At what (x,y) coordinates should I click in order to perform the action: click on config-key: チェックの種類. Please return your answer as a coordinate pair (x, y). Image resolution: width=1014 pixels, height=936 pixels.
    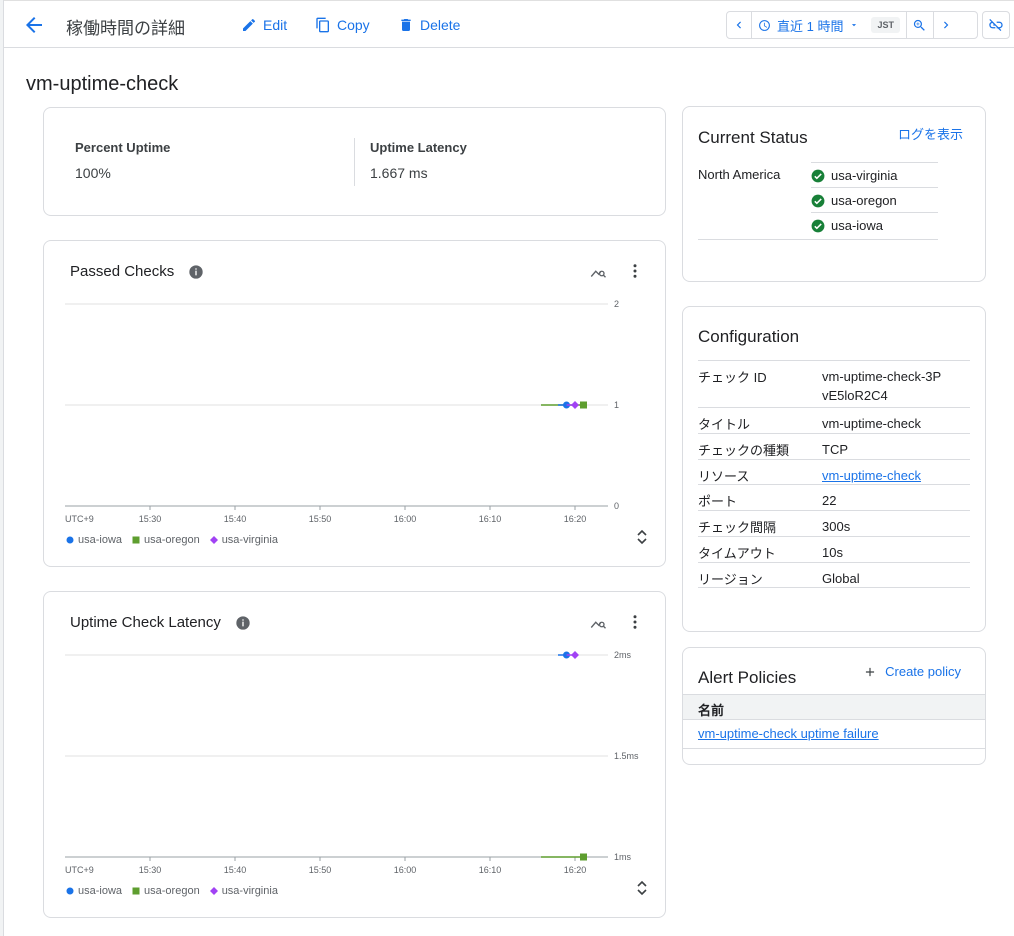
    Looking at the image, I should click on (744, 450).